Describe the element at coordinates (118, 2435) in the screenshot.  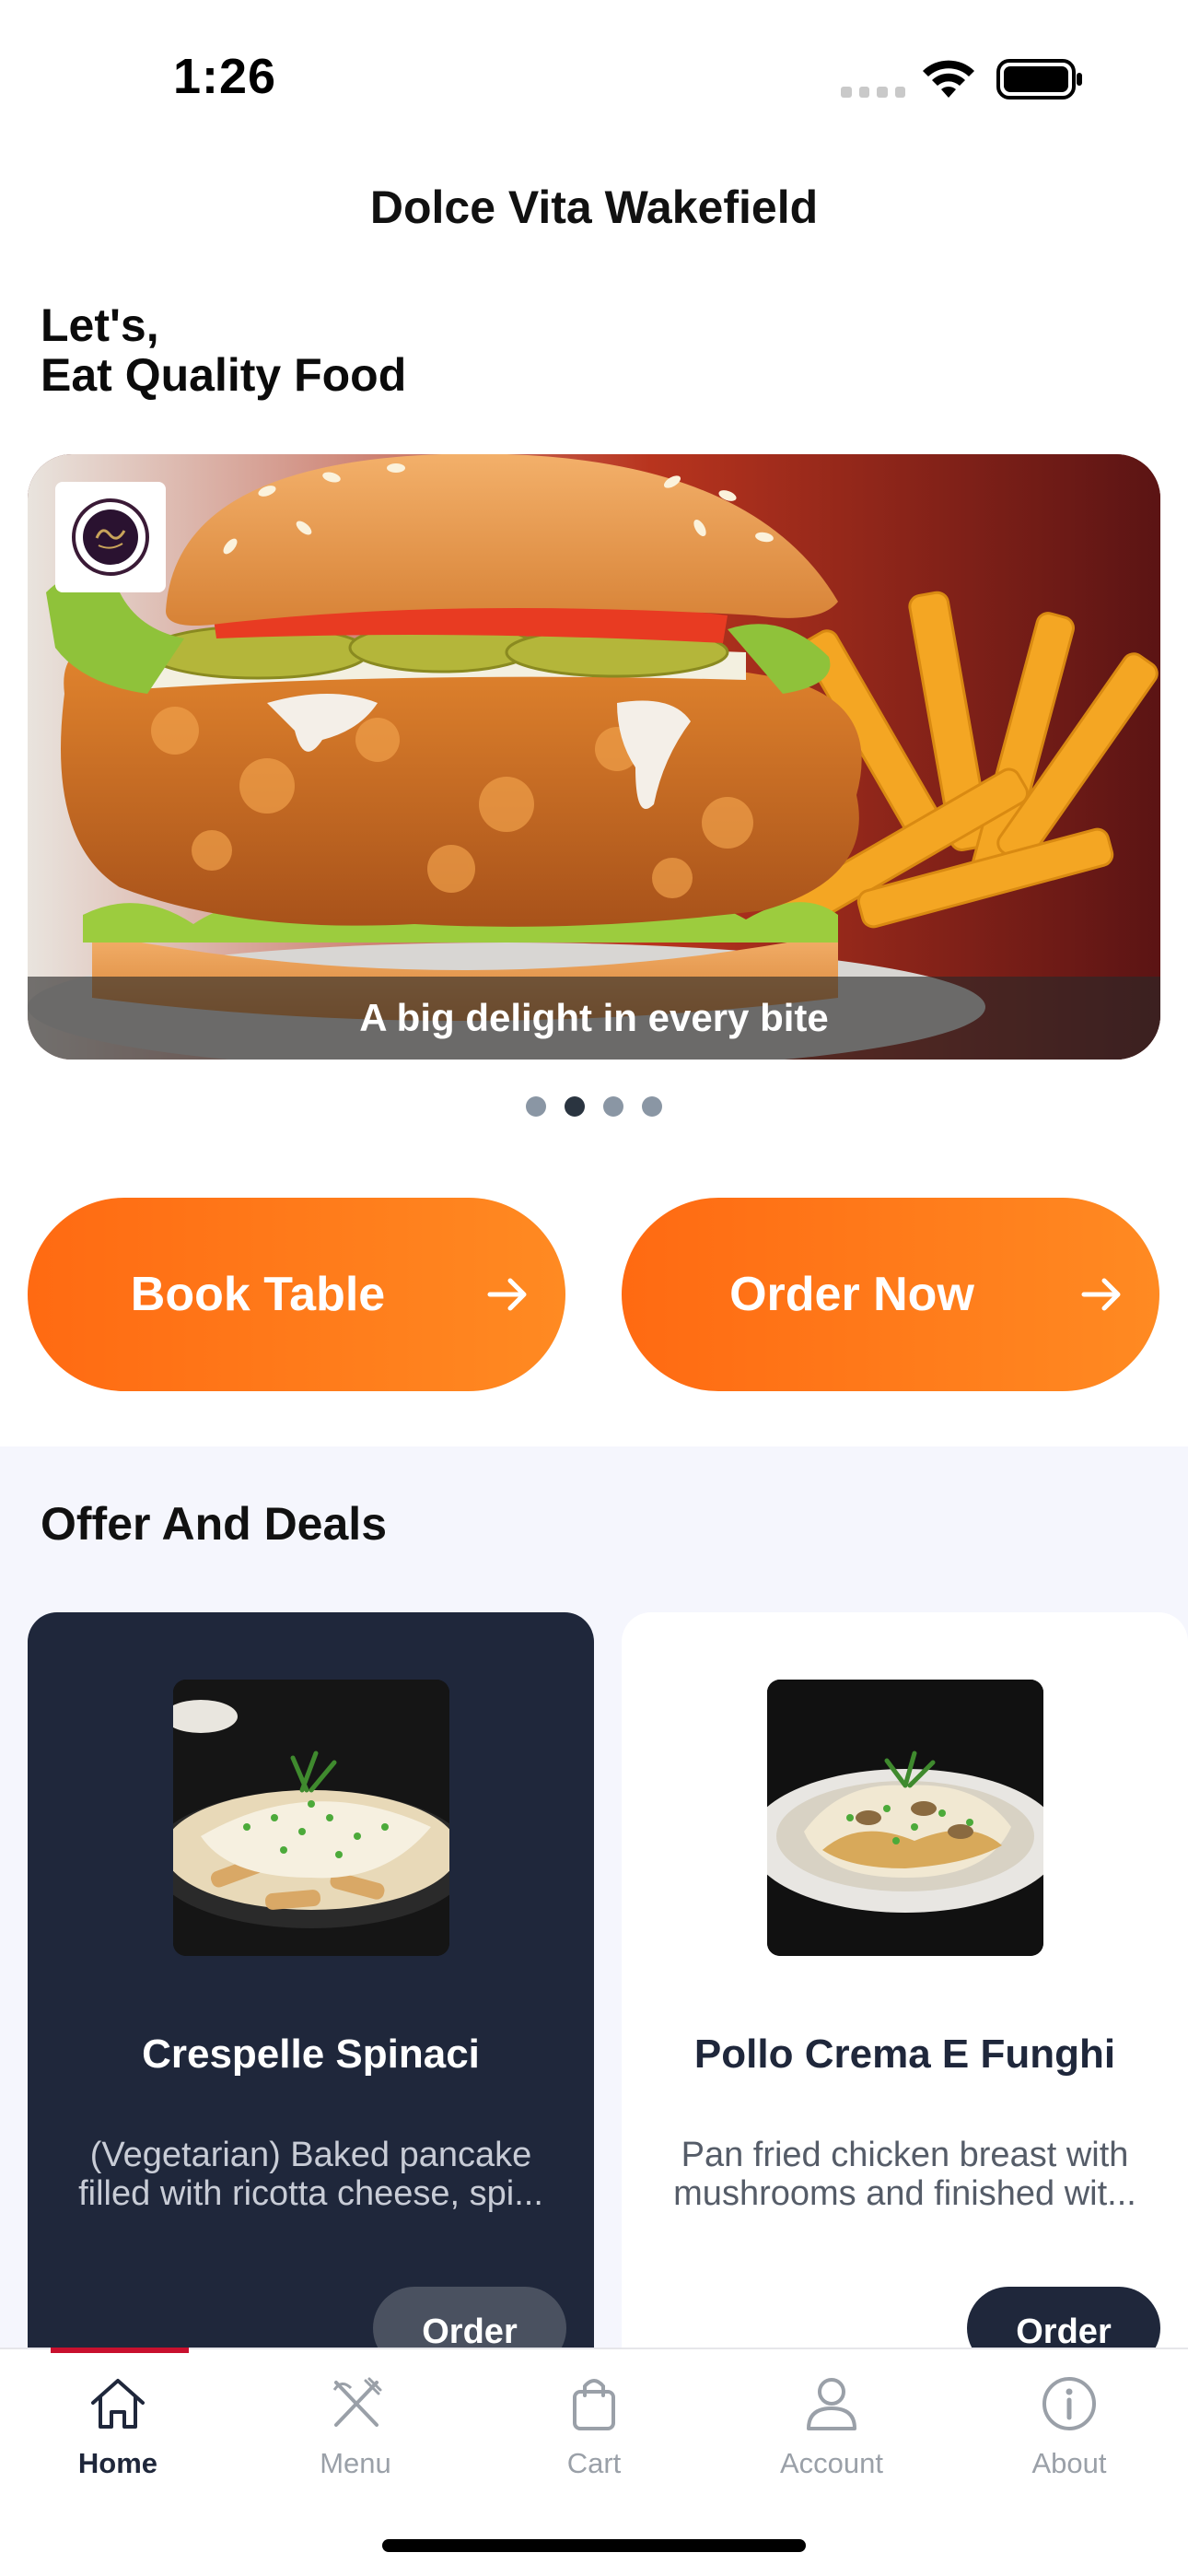
I see `tab-home: Home` at that location.